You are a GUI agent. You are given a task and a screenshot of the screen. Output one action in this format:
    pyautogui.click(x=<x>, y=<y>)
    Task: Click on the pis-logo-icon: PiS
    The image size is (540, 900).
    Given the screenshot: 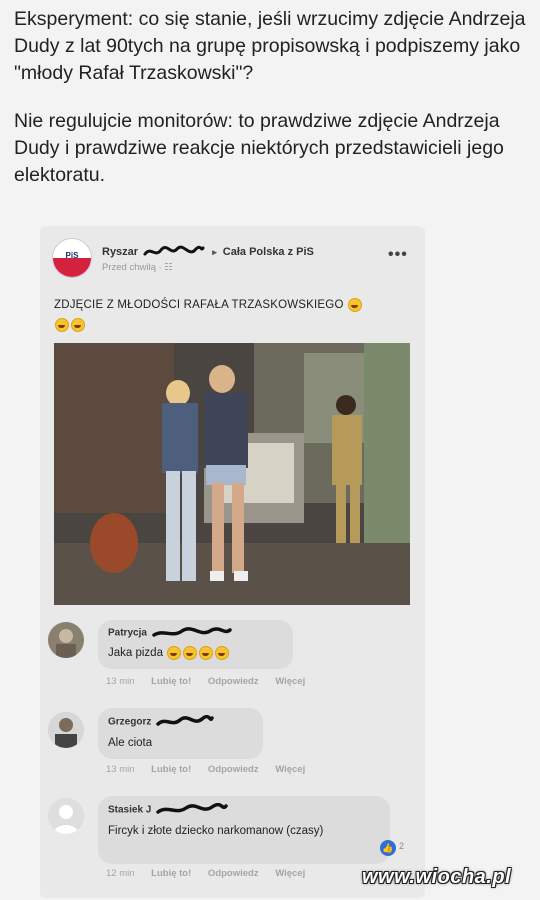 What is the action you would take?
    pyautogui.click(x=72, y=258)
    